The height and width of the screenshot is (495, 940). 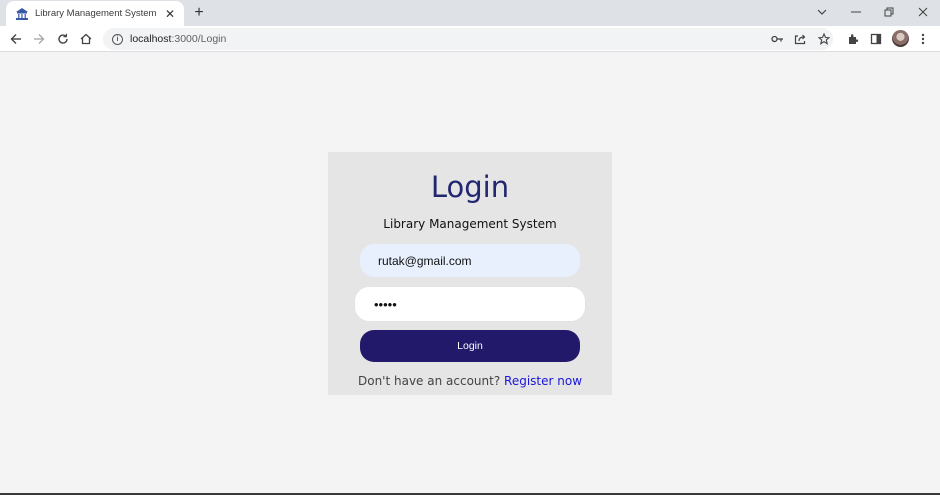 What do you see at coordinates (86, 39) in the screenshot?
I see `home-icon` at bounding box center [86, 39].